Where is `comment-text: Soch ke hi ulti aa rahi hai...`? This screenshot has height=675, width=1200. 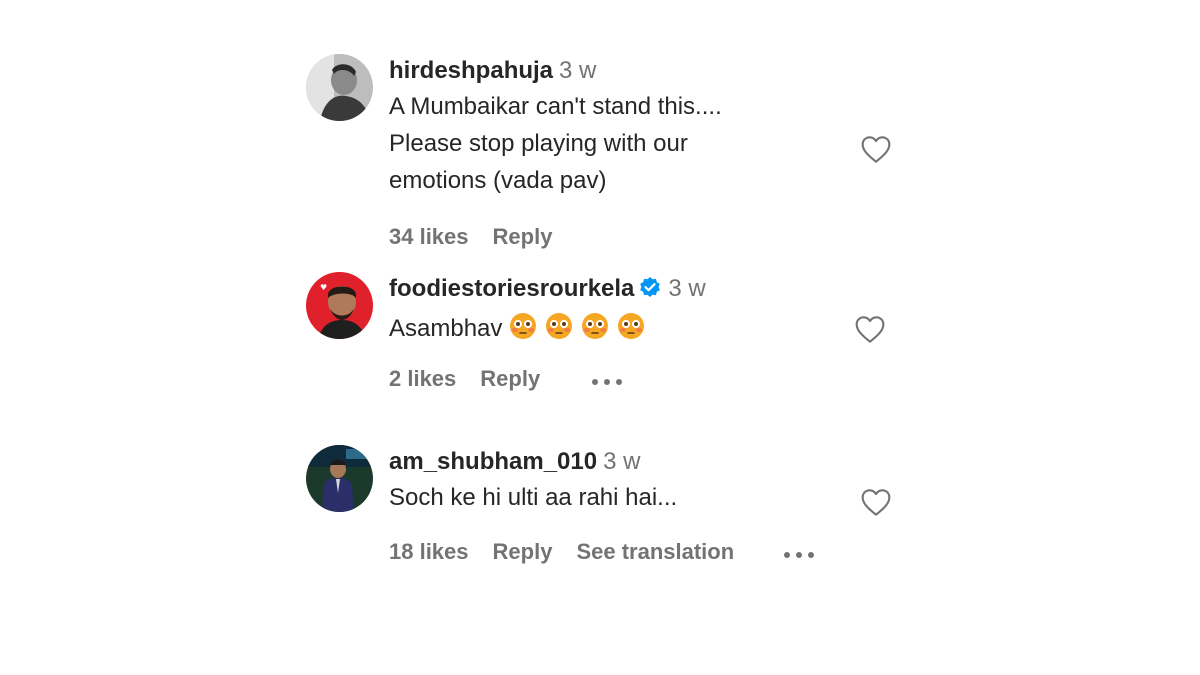
comment-text: Soch ke hi ulti aa rahi hai... is located at coordinates (533, 497).